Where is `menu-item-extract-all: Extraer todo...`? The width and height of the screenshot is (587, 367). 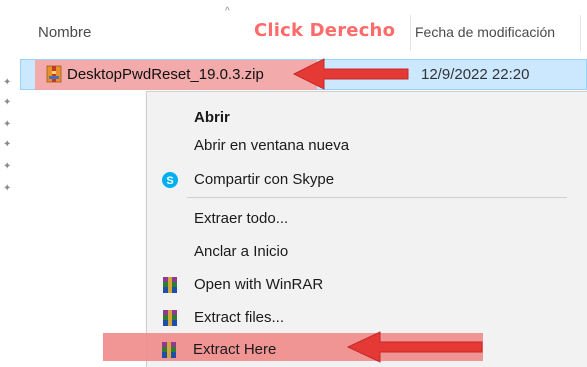 menu-item-extract-all: Extraer todo... is located at coordinates (367, 219).